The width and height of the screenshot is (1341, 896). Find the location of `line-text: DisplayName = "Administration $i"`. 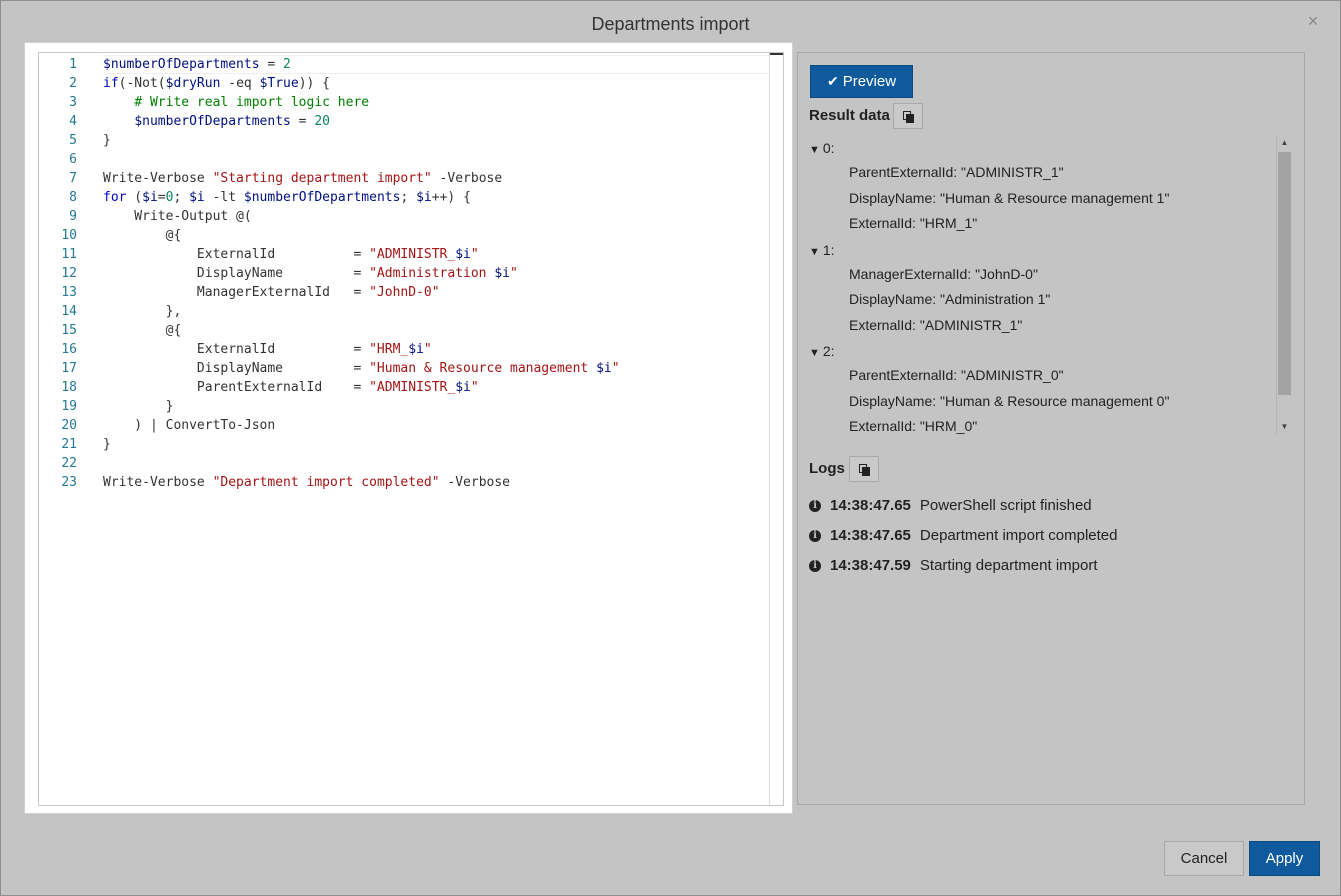

line-text: DisplayName = "Administration $i" is located at coordinates (310, 273).